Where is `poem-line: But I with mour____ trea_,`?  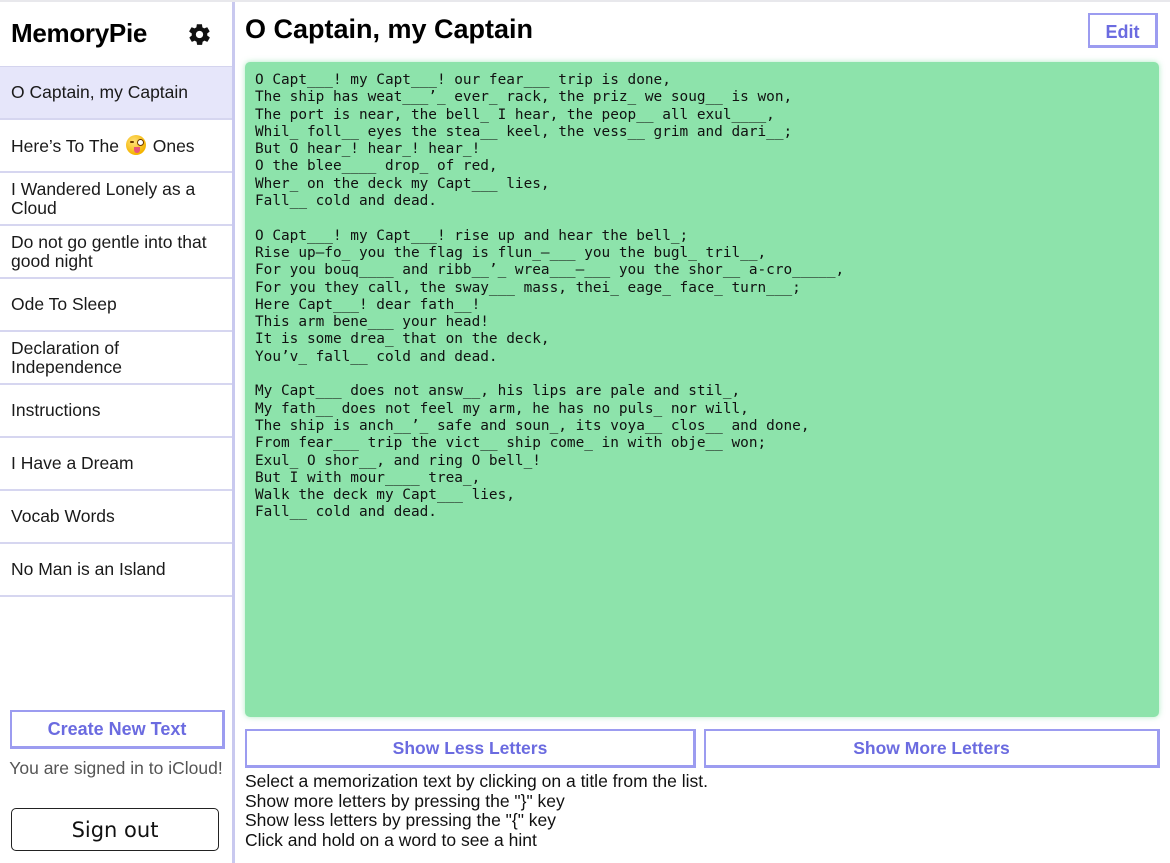
poem-line: But I with mour____ trea_, is located at coordinates (702, 478).